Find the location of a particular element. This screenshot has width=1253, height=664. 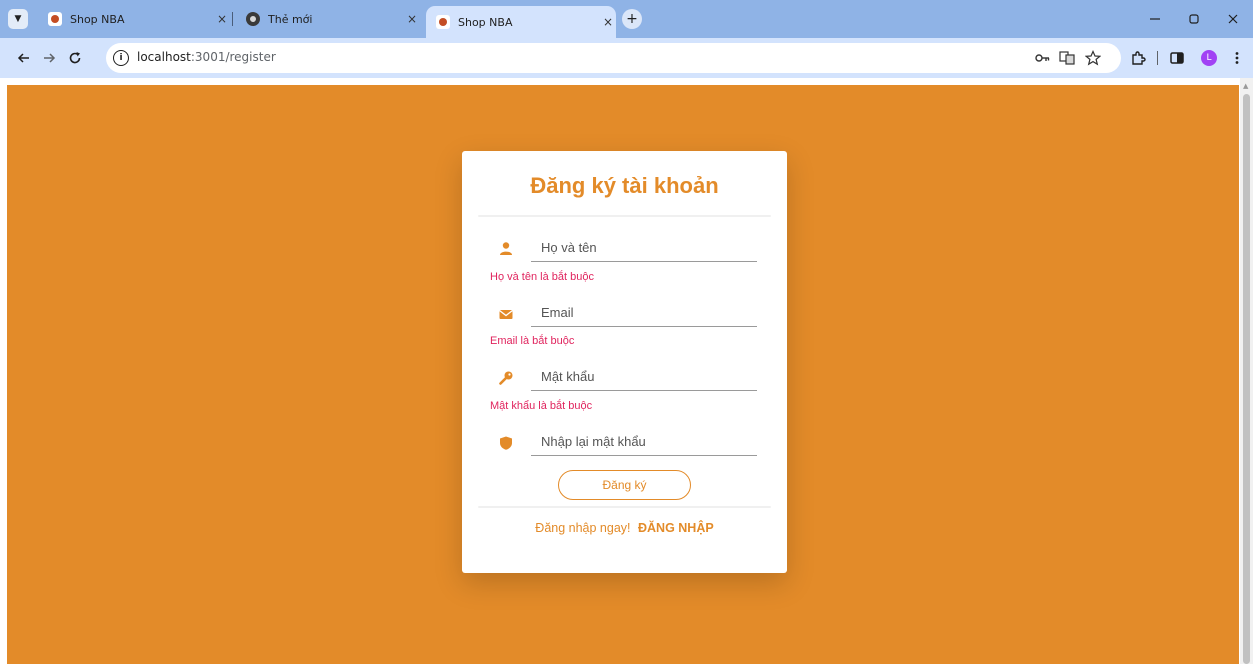

login-prompt-row: Đăng nhập ngay! ĐĂNG NHẬP is located at coordinates (624, 528).